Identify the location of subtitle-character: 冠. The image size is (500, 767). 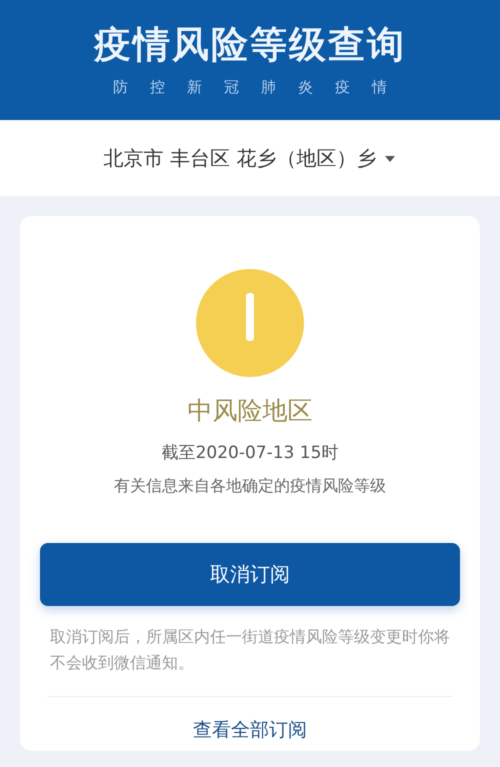
(231, 87).